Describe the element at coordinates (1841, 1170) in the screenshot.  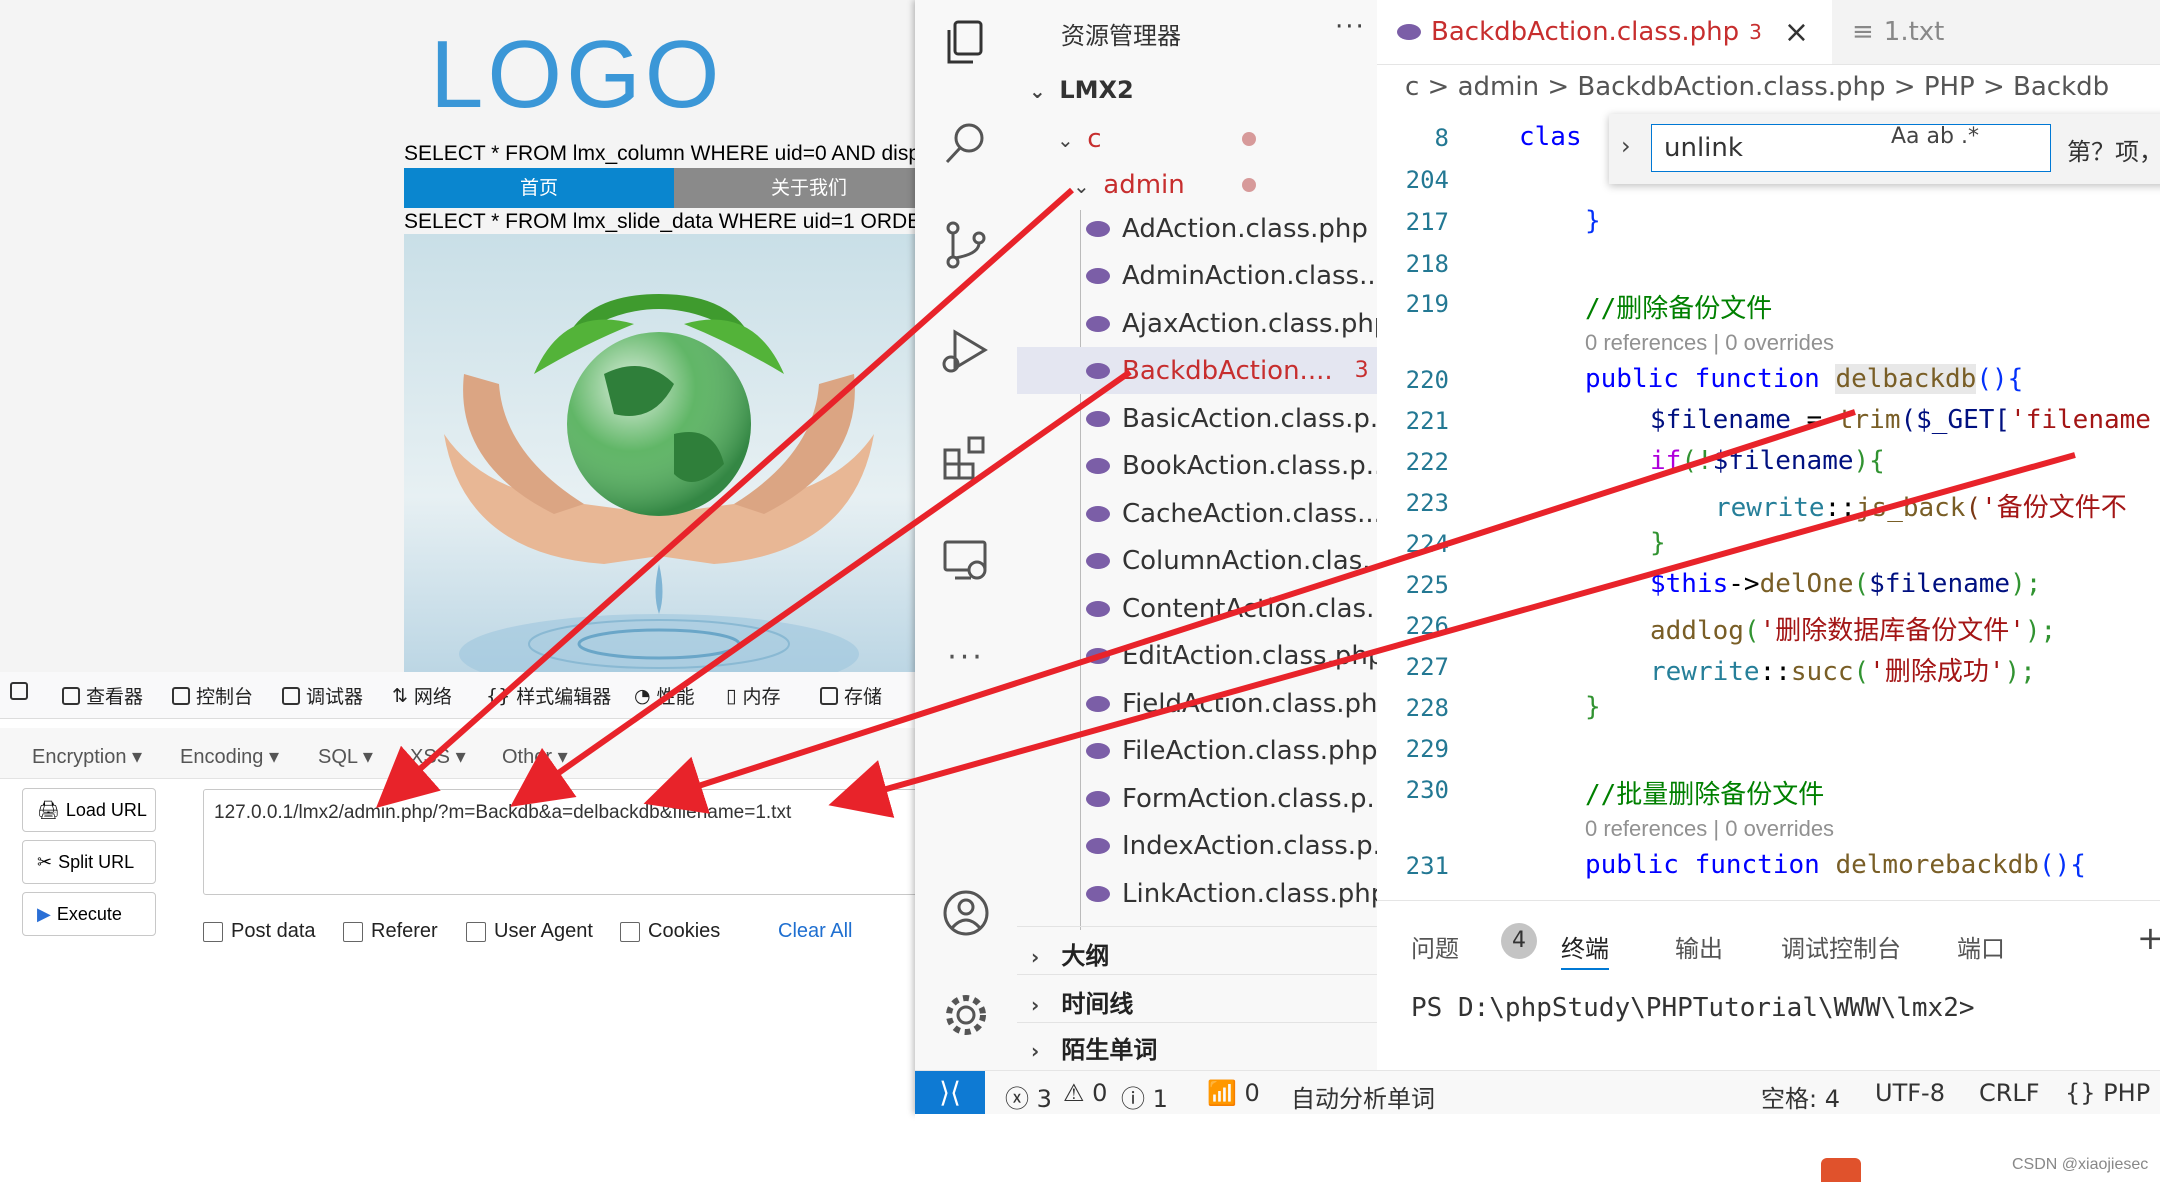
I see `input-method-icon` at that location.